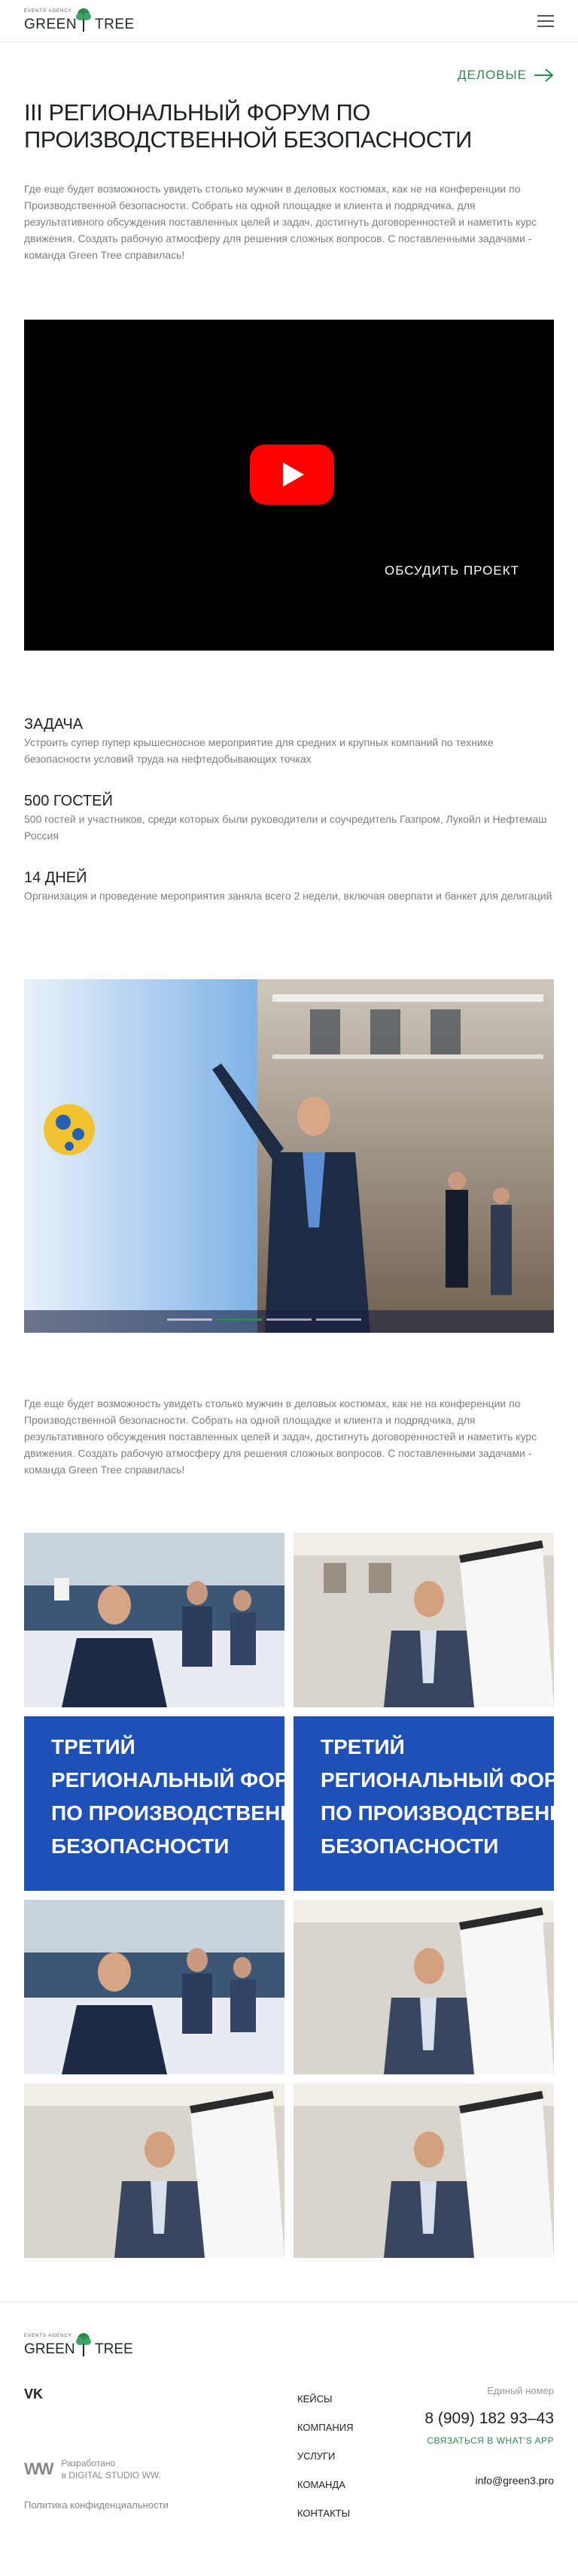  What do you see at coordinates (489, 2440) in the screenshot?
I see `whatsapp-link: СВЯЗАТЬСЯ В WHAT'S APP` at bounding box center [489, 2440].